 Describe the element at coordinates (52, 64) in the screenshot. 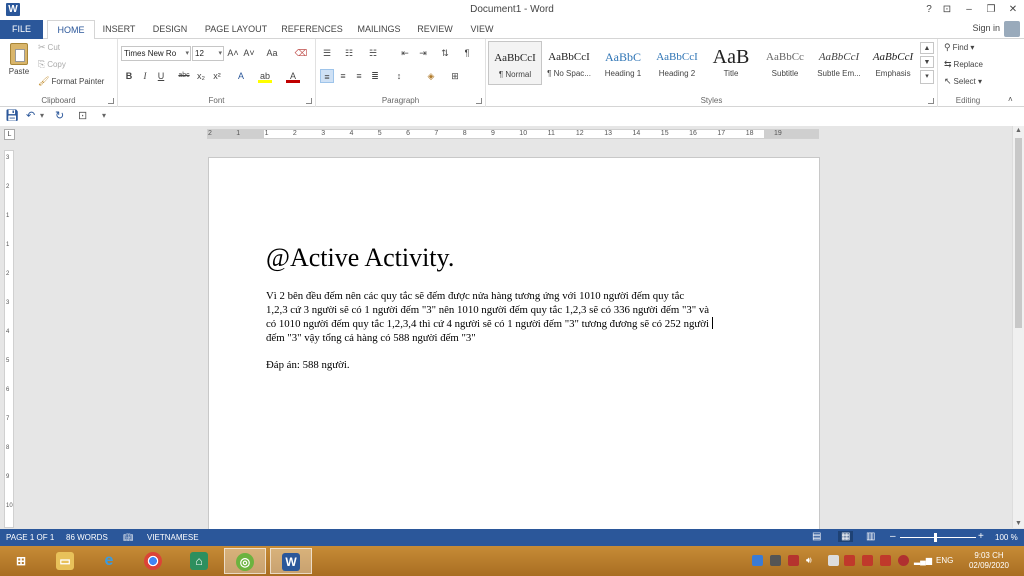

I see `copy-button: ⎘ Copy` at that location.